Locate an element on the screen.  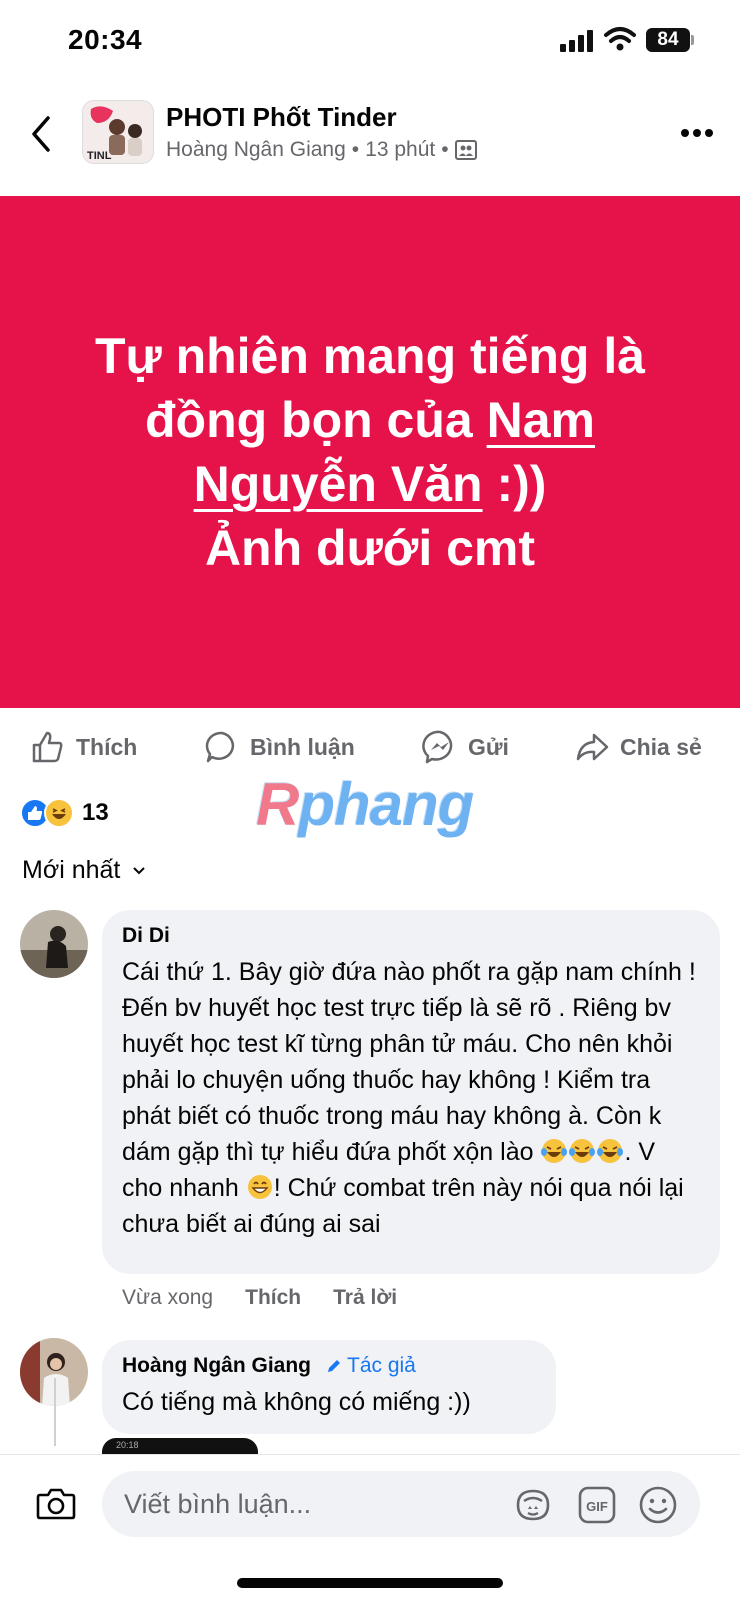
author-badge-label: Tác giả is located at coordinates (381, 1365).